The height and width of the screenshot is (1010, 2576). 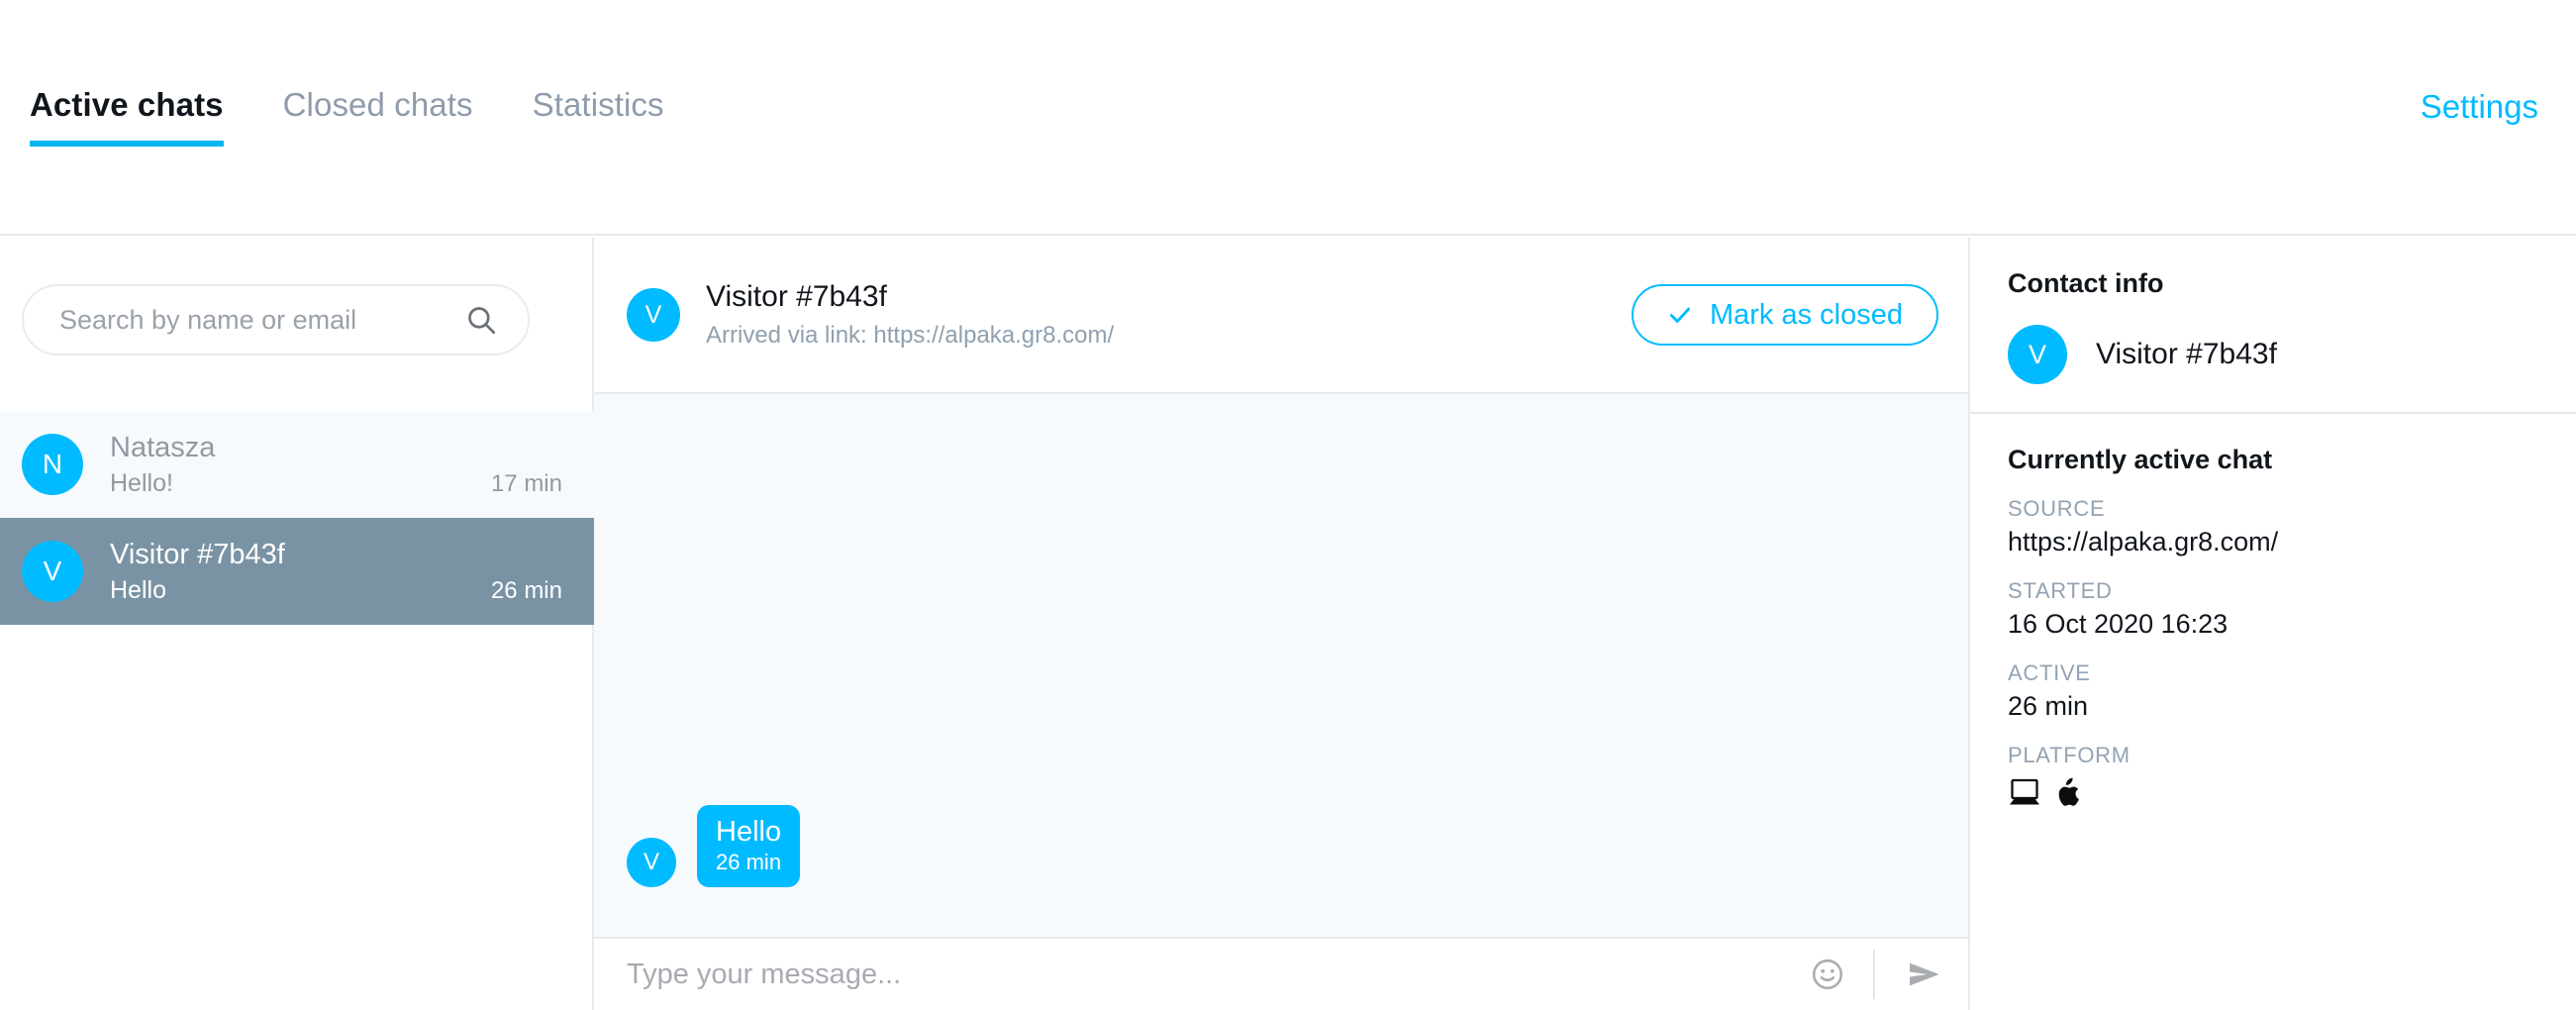 I want to click on tab-active-chats-label: Active chats, so click(x=127, y=104).